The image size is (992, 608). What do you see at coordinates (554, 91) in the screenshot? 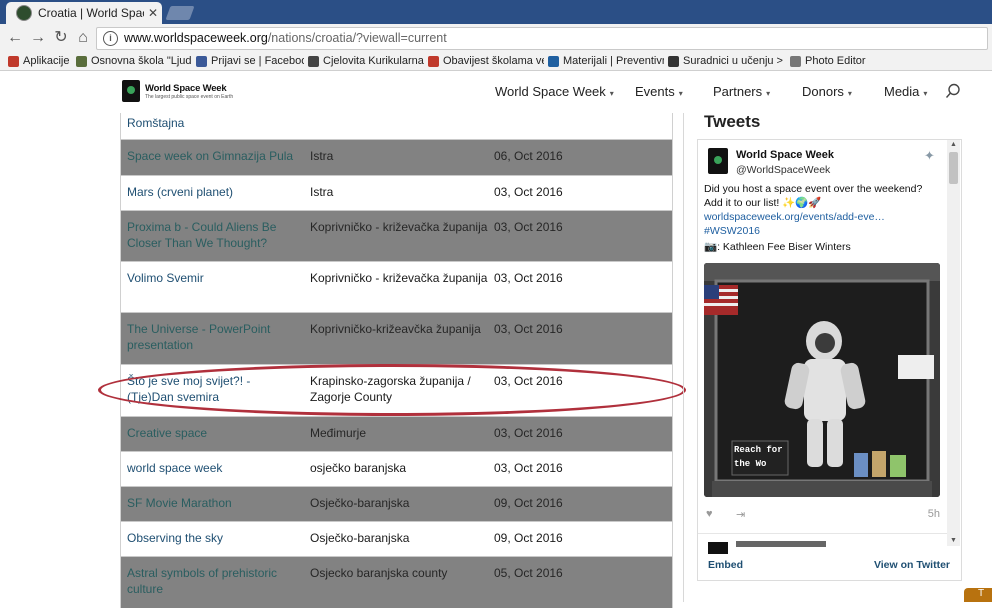
I see `nav-world-space-week: World Space Week ▾` at bounding box center [554, 91].